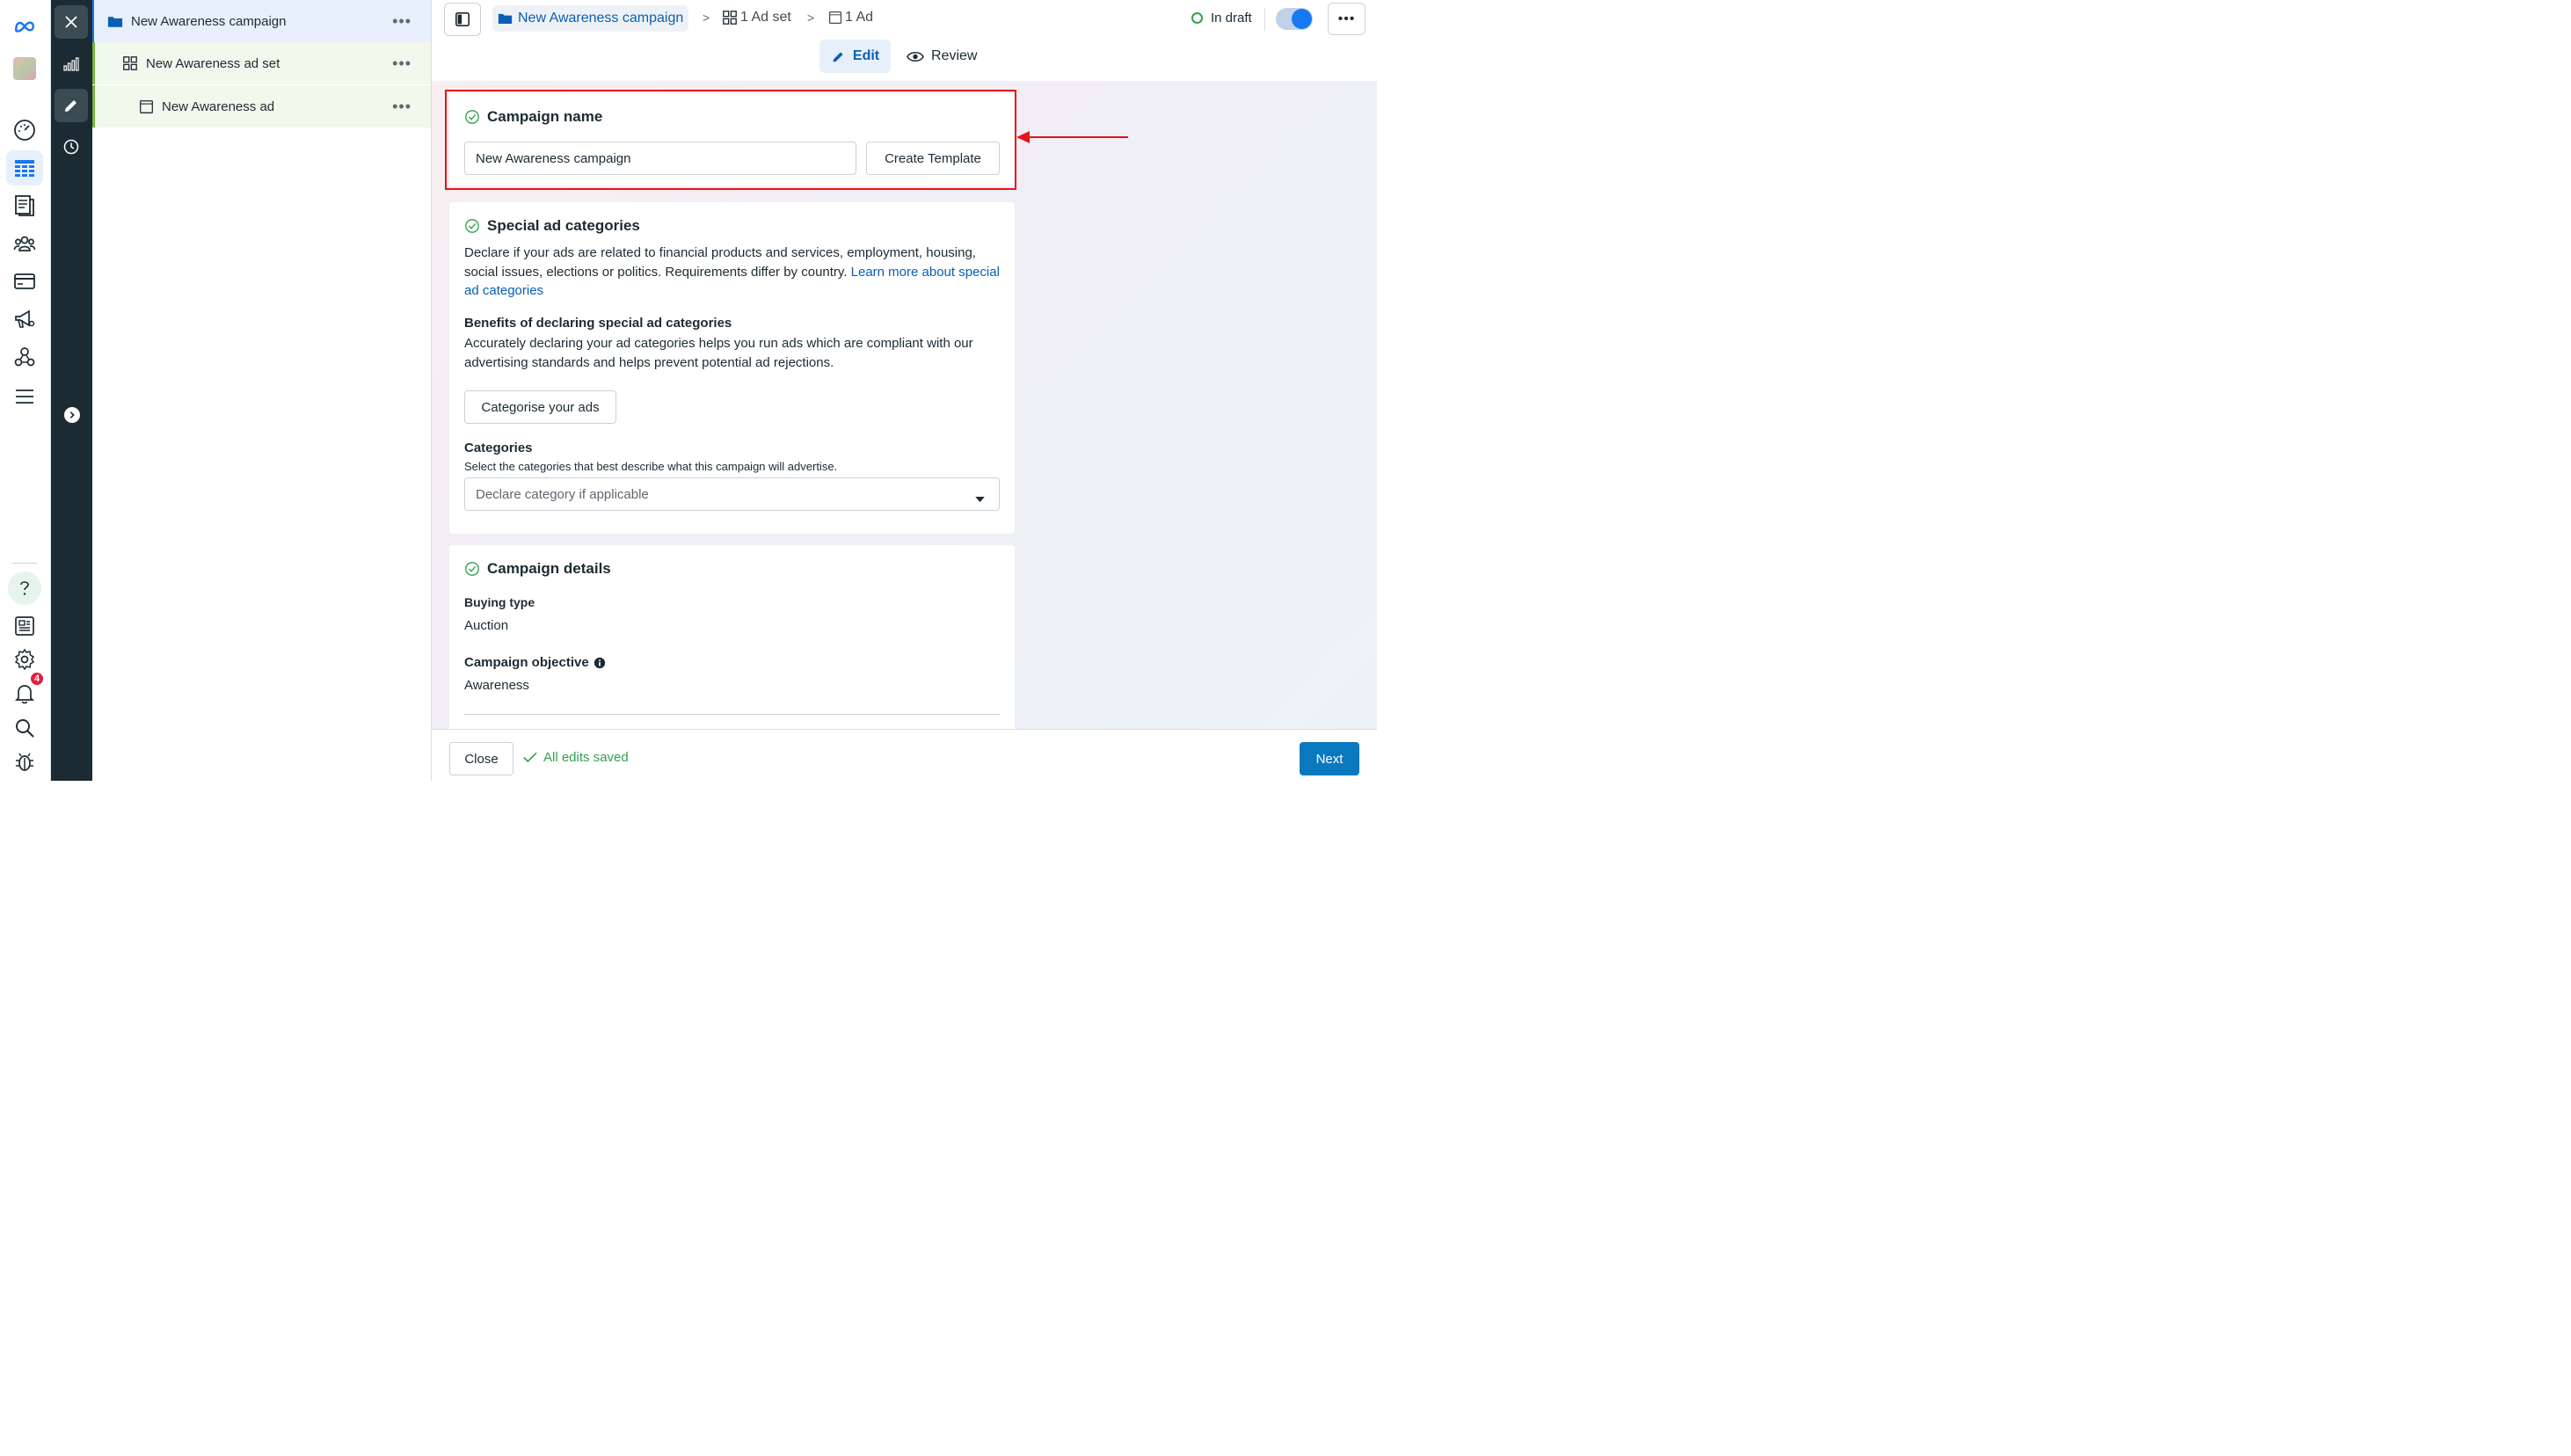 This screenshot has width=2571, height=1456. What do you see at coordinates (526, 662) in the screenshot?
I see `campaign-objective-label-text: Campaign objective` at bounding box center [526, 662].